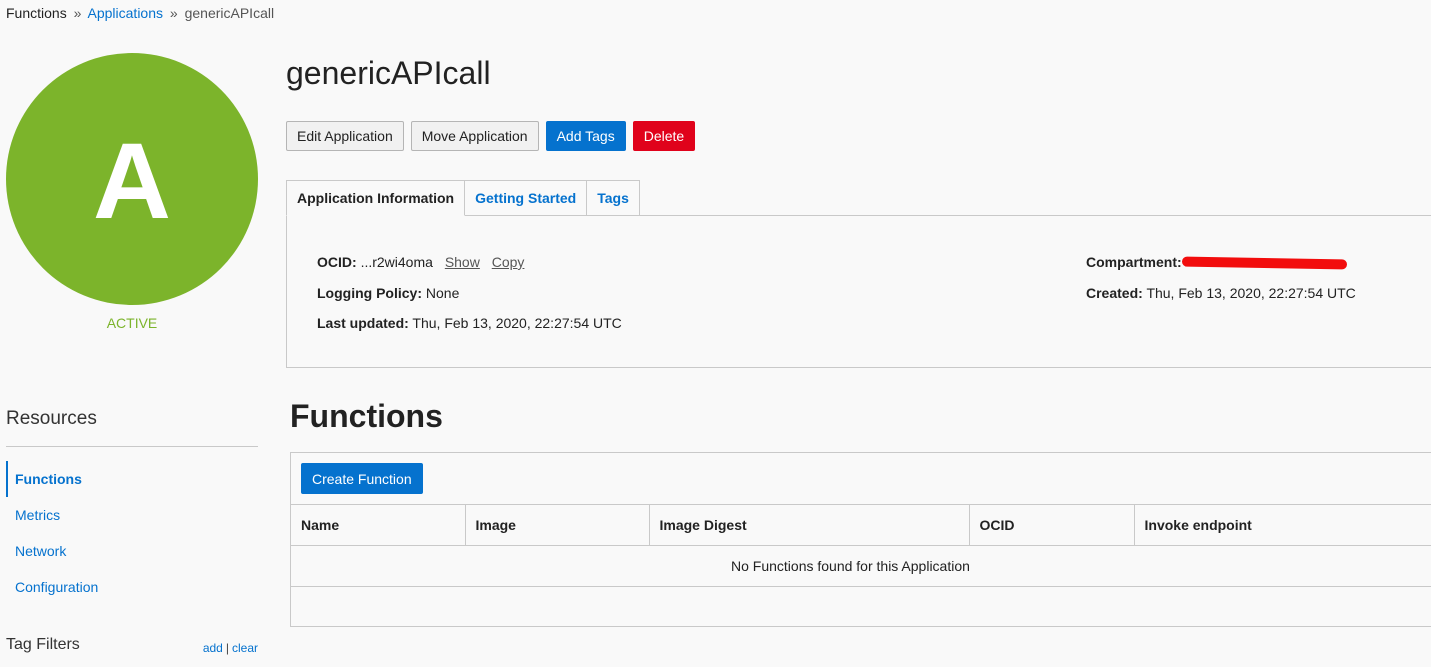 This screenshot has height=667, width=1431. I want to click on functions-section-title: Functions, so click(366, 416).